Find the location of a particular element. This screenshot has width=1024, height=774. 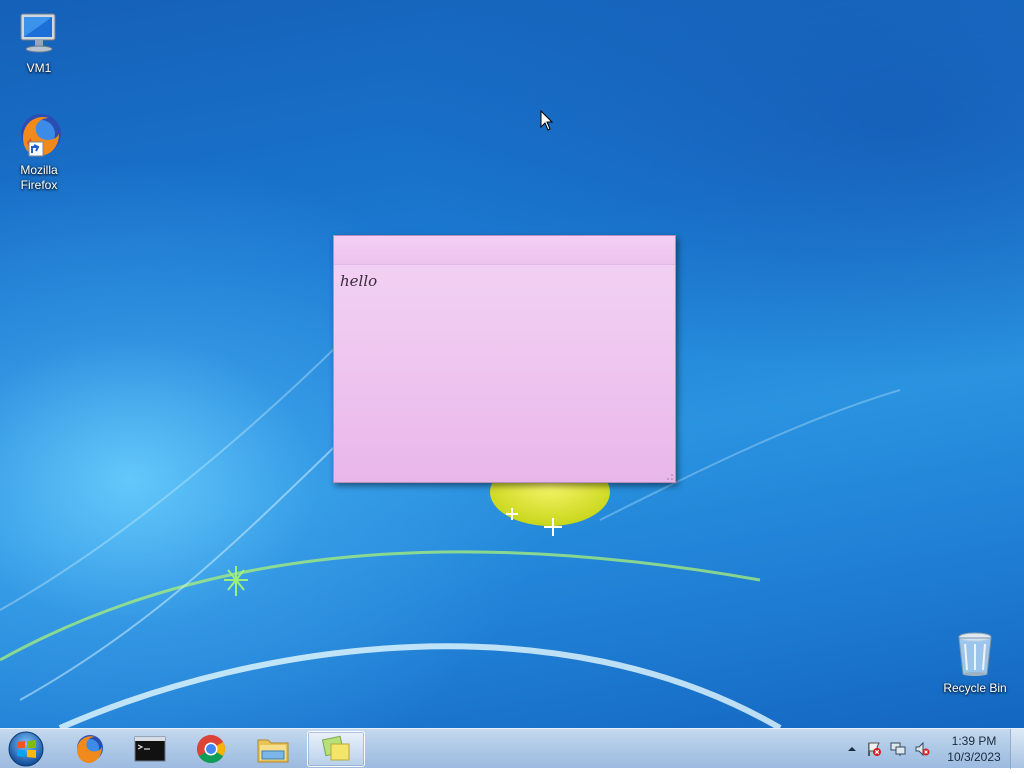

start-button is located at coordinates (26, 749).